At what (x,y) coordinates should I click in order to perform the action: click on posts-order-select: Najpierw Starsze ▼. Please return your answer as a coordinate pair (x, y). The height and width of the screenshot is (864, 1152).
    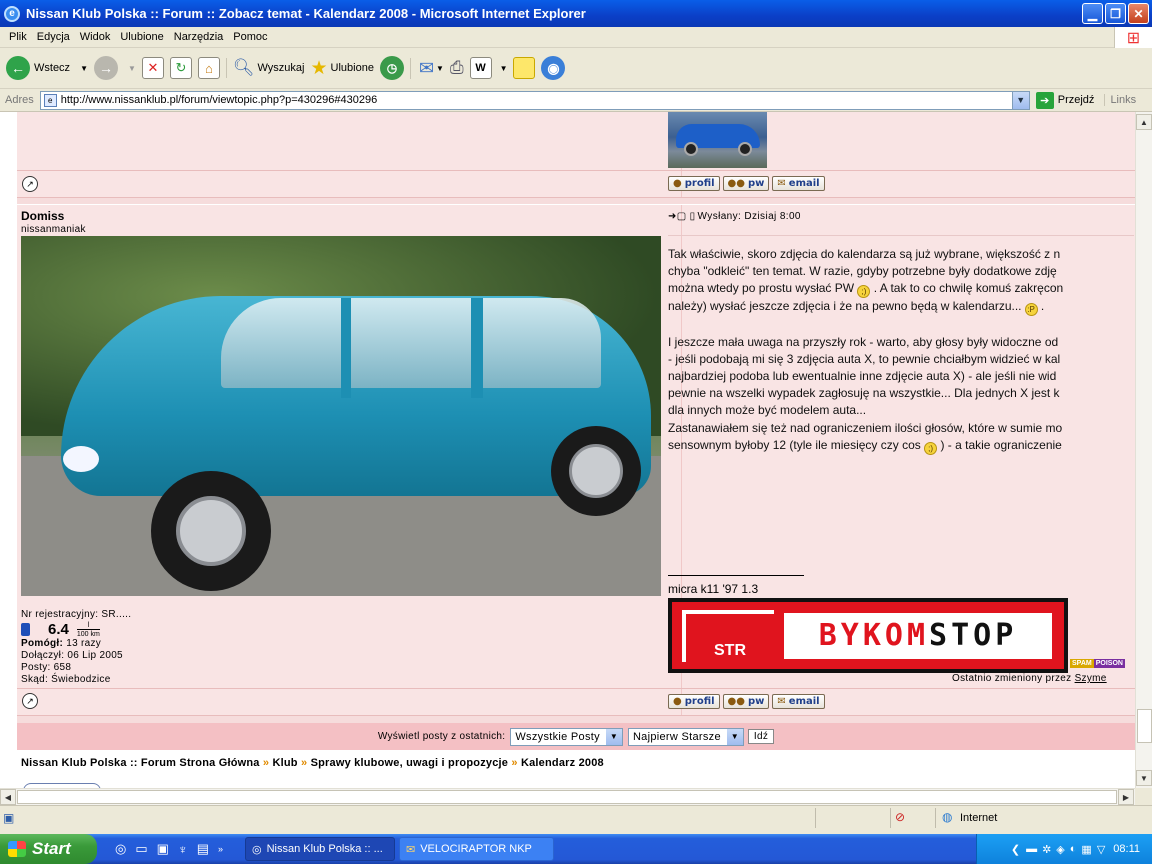
    Looking at the image, I should click on (685, 736).